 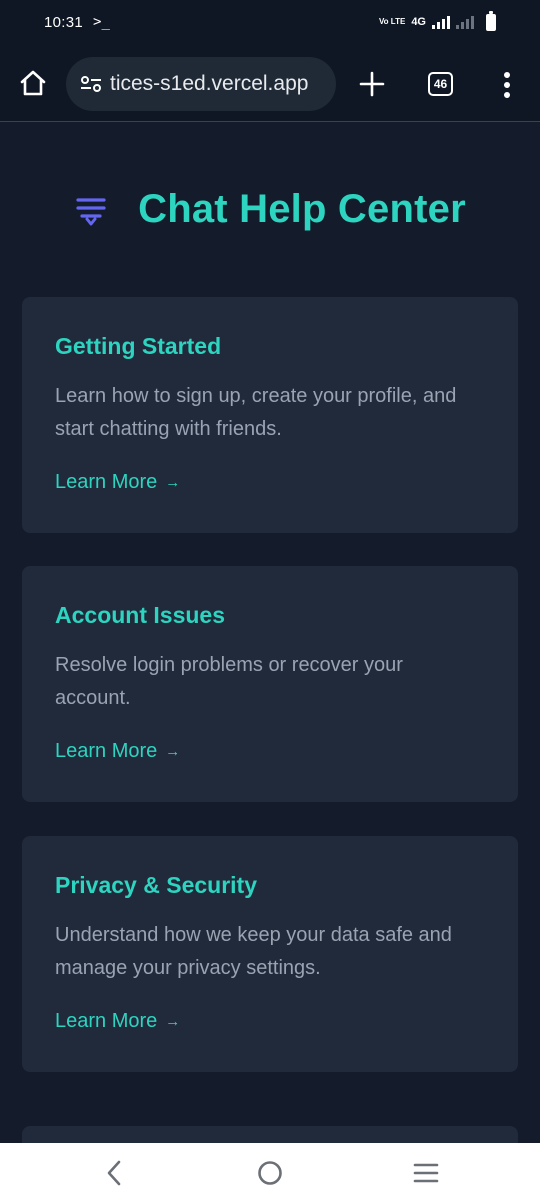 I want to click on status-time: 10:31, so click(x=64, y=22).